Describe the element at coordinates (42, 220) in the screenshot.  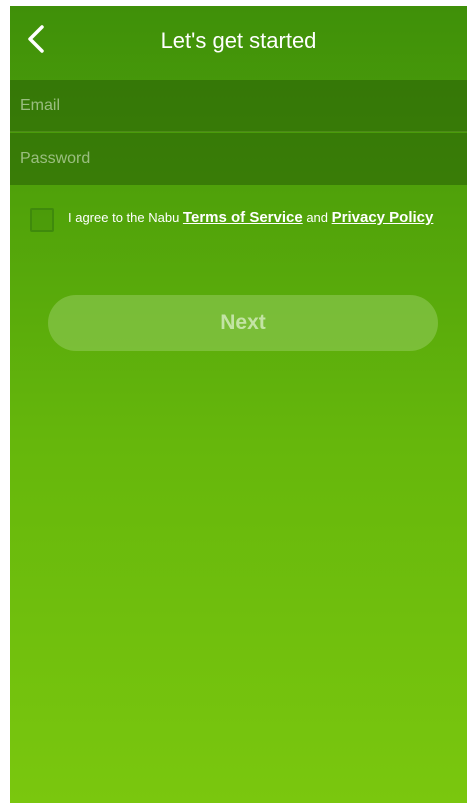
I see `terms-checkbox` at that location.